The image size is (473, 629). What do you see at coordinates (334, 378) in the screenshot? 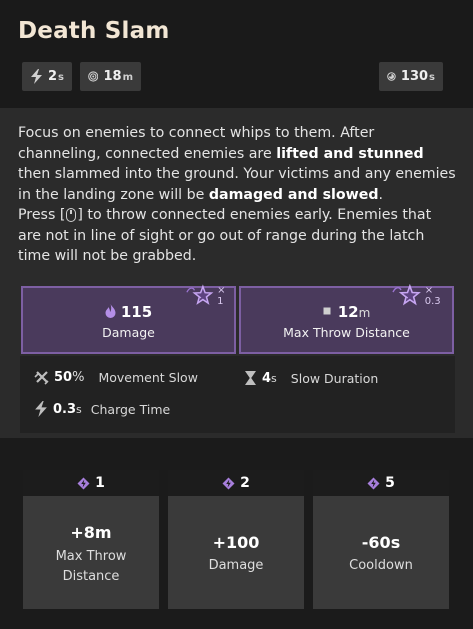
I see `slow-duration-label: Slow Duration` at bounding box center [334, 378].